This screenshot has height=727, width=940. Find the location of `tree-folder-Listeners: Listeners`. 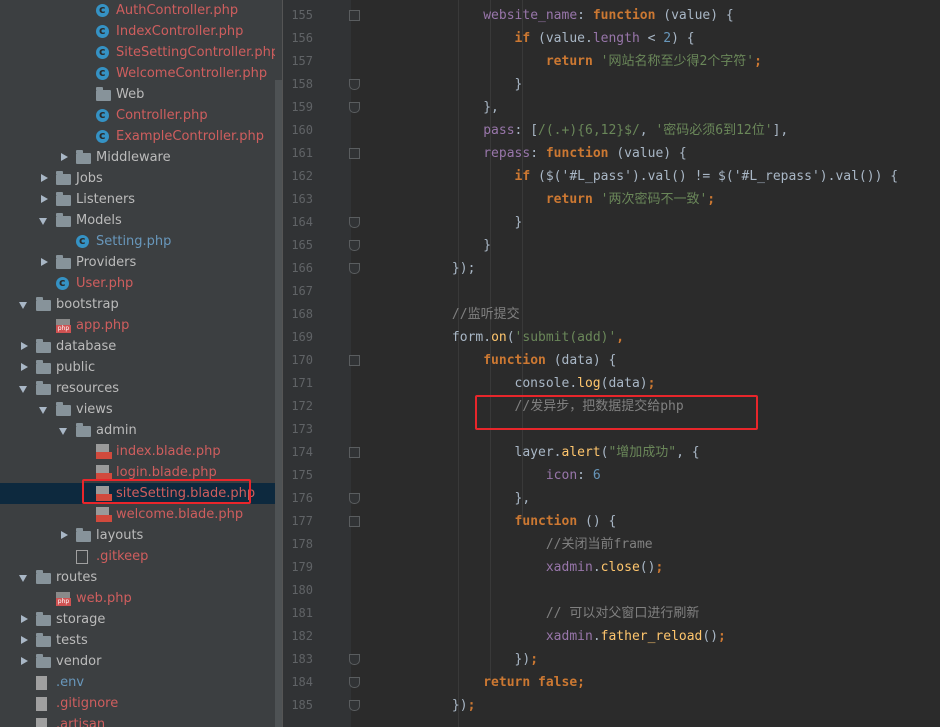

tree-folder-Listeners: Listeners is located at coordinates (137, 199).